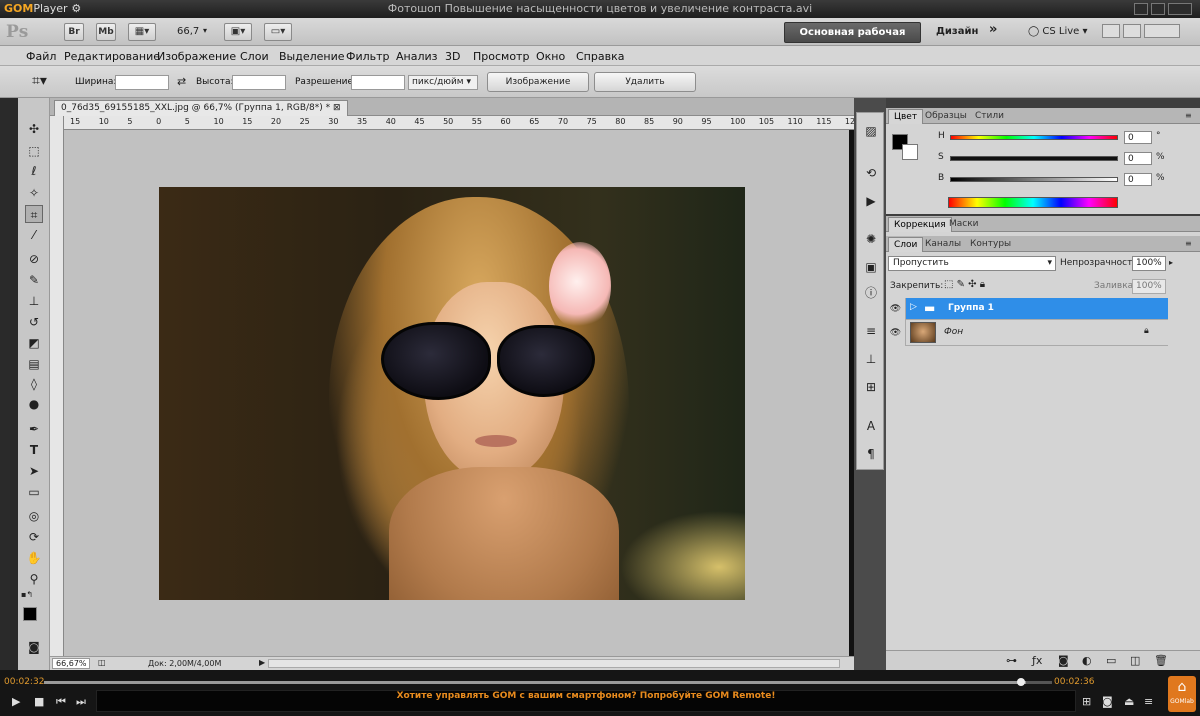 This screenshot has height=716, width=1200. What do you see at coordinates (181, 81) in the screenshot?
I see `swap-dimensions-icon: ⇄` at bounding box center [181, 81].